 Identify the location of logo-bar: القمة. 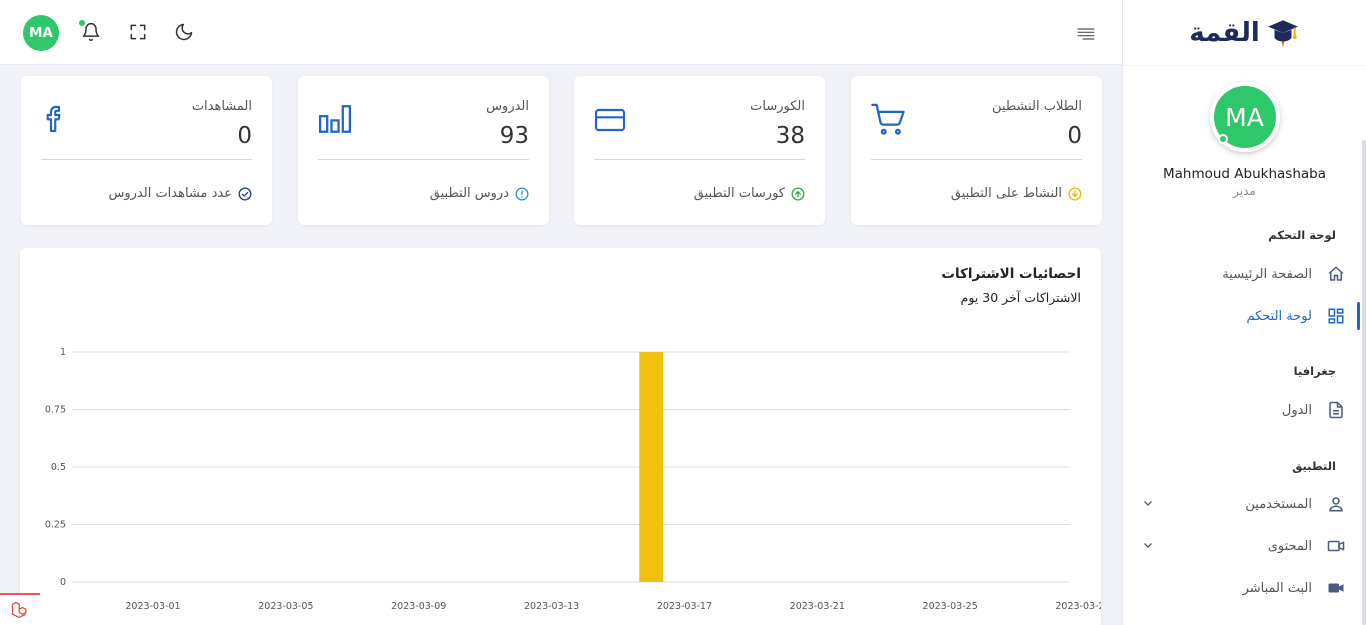
(1244, 33).